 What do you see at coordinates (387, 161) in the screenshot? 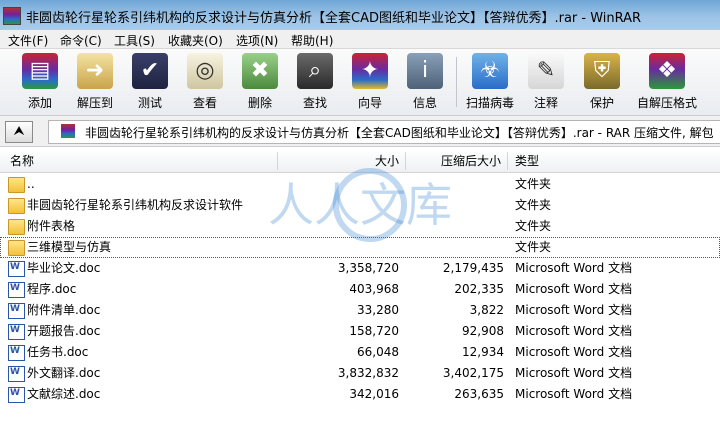
I see `column-size: 大小` at bounding box center [387, 161].